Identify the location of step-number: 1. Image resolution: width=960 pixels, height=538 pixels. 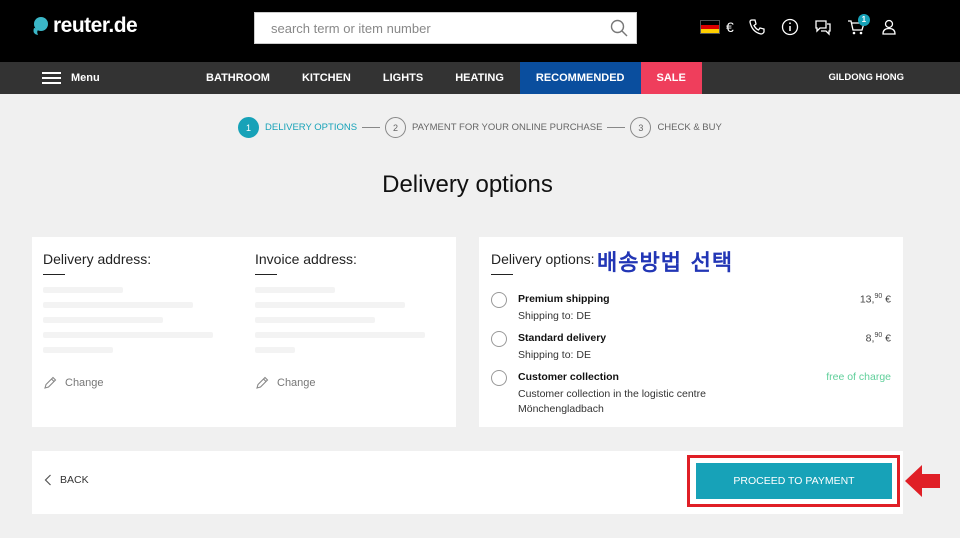
(248, 127).